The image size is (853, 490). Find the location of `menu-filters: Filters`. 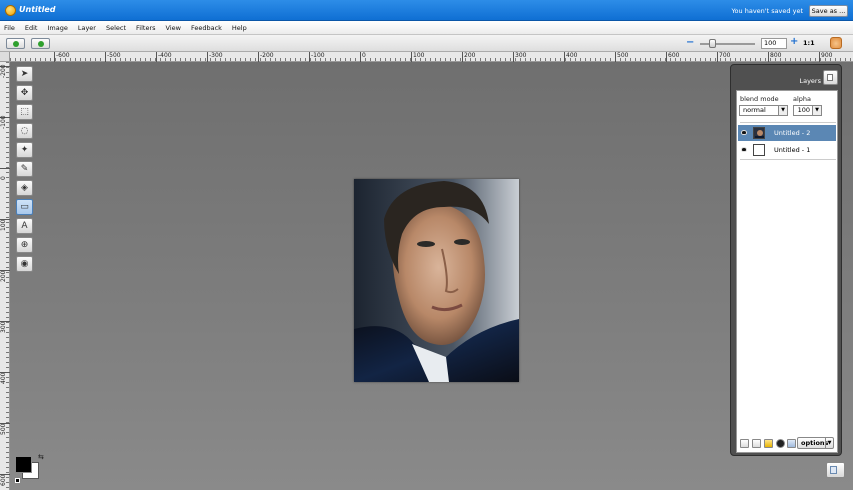

menu-filters: Filters is located at coordinates (145, 28).